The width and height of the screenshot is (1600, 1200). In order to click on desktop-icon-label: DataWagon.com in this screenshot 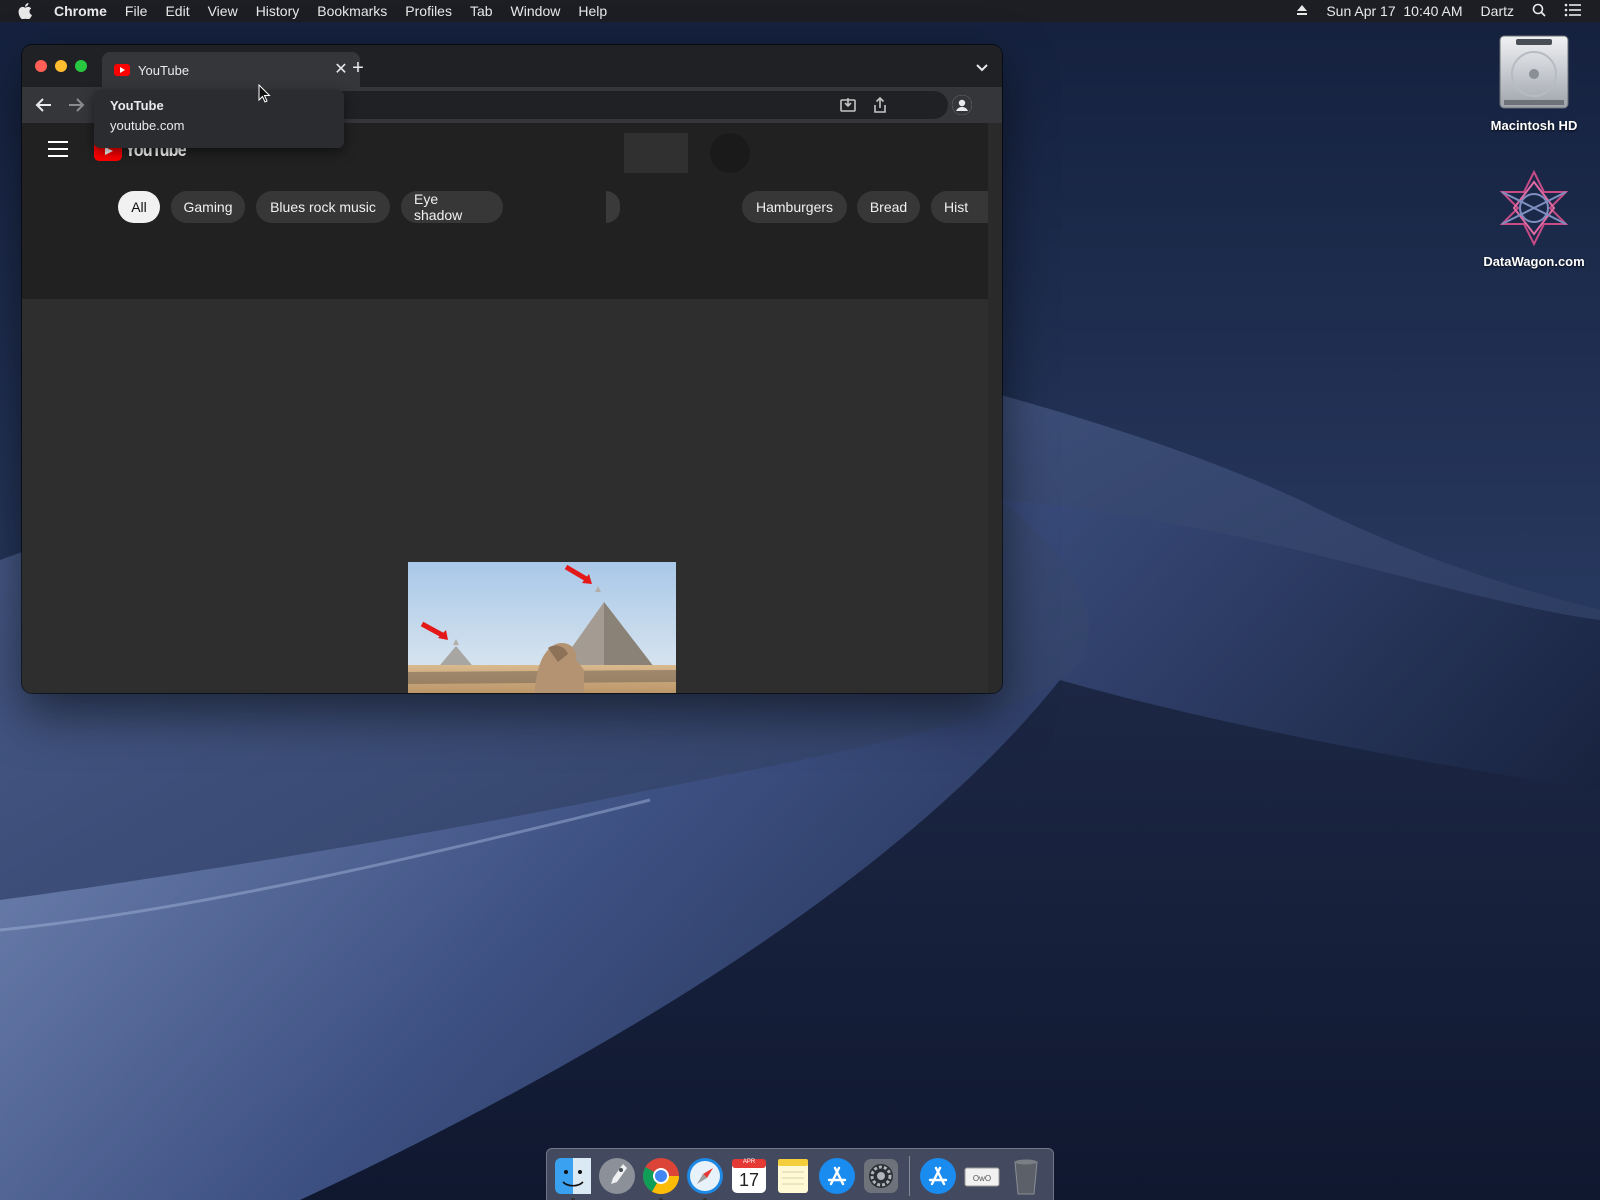, I will do `click(1534, 261)`.